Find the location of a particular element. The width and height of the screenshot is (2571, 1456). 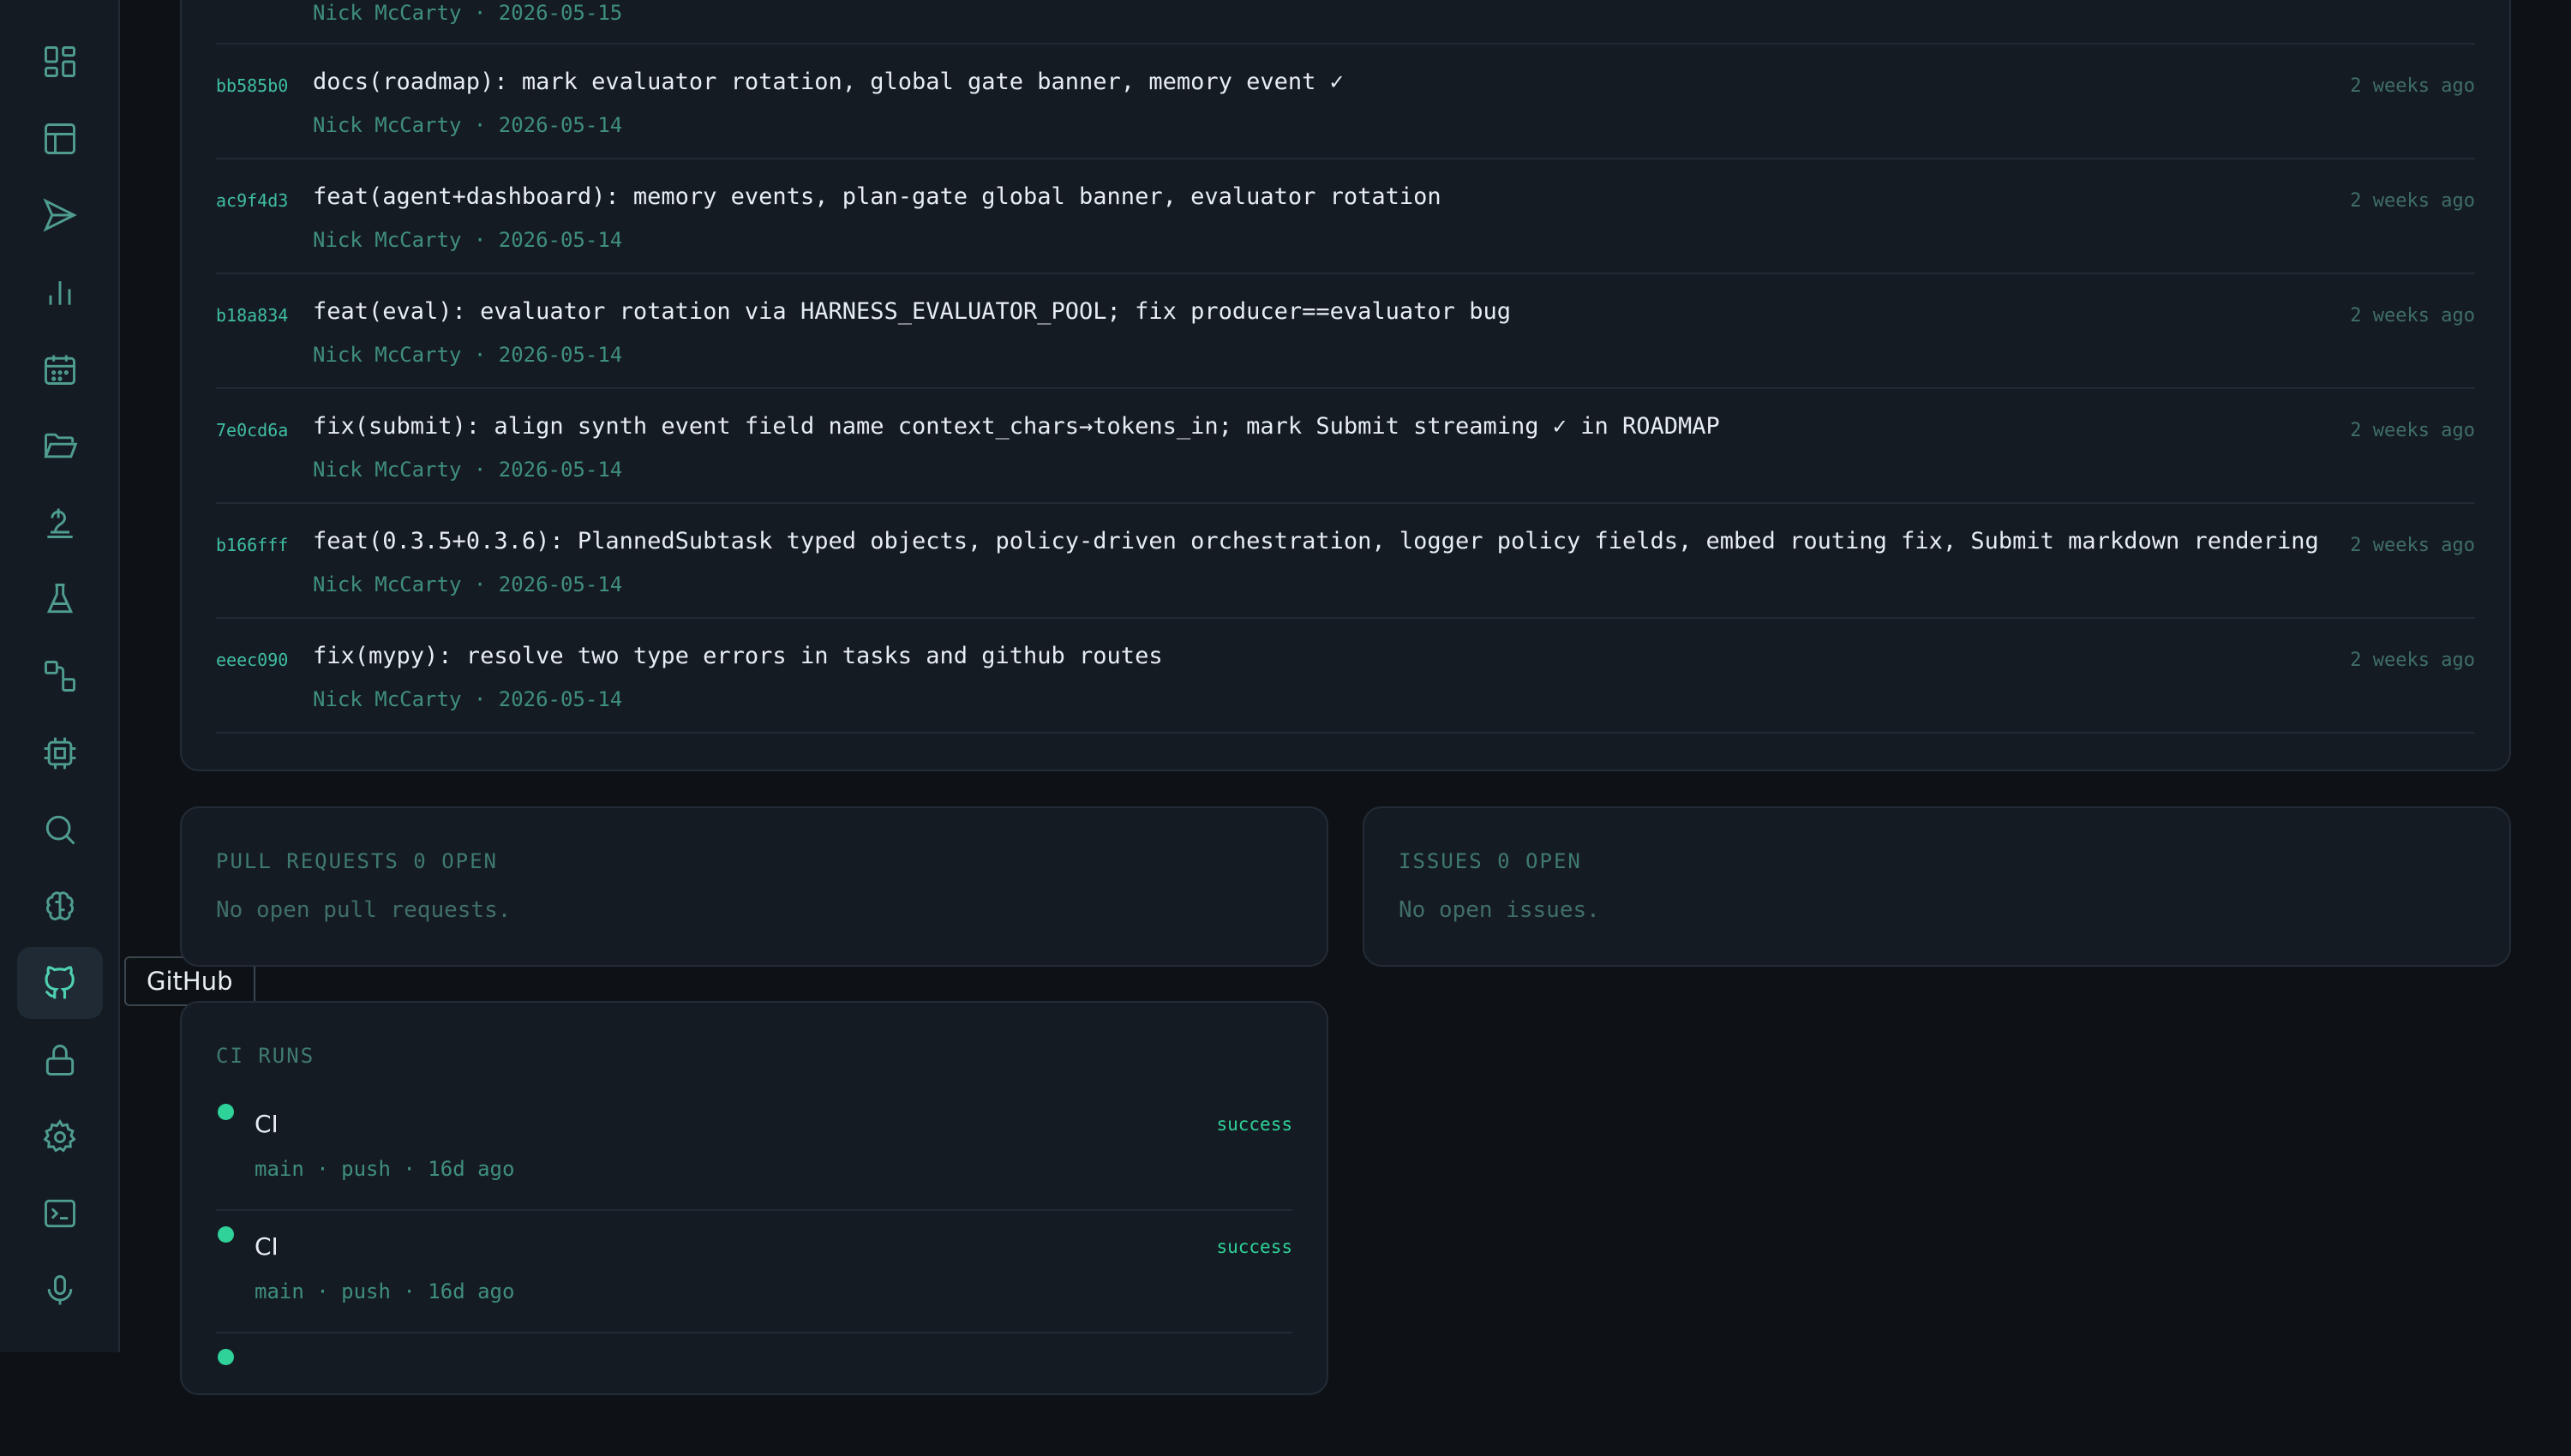

flask-icon is located at coordinates (60, 599).